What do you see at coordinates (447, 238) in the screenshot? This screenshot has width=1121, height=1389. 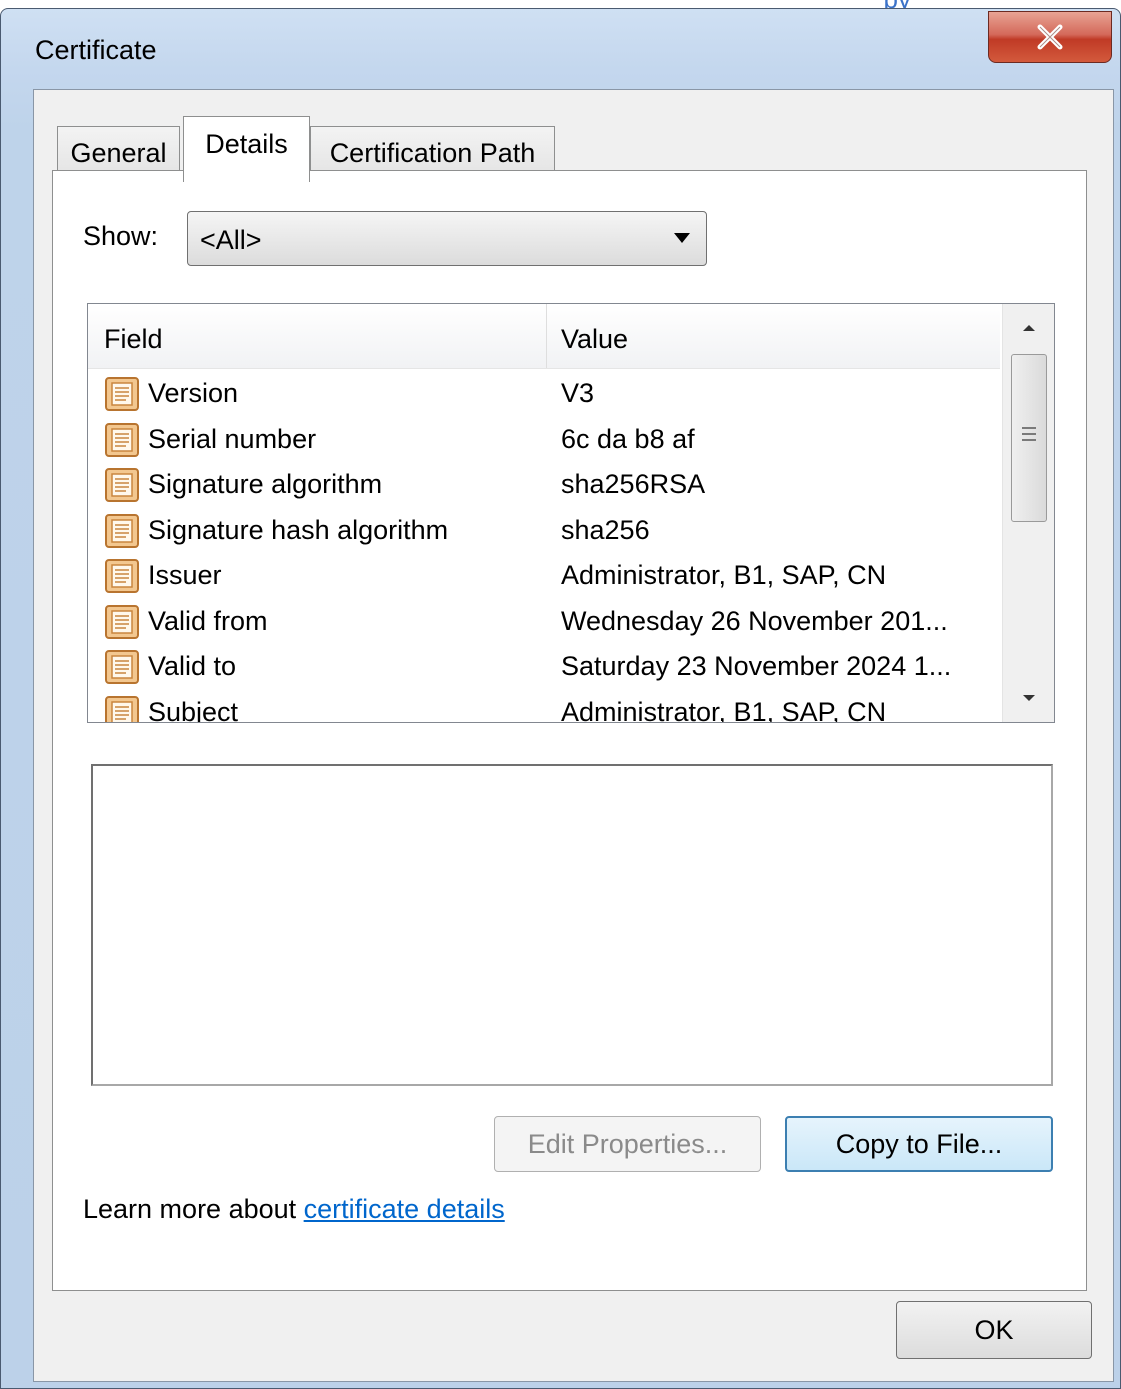 I see `show-dropdown: <All>` at bounding box center [447, 238].